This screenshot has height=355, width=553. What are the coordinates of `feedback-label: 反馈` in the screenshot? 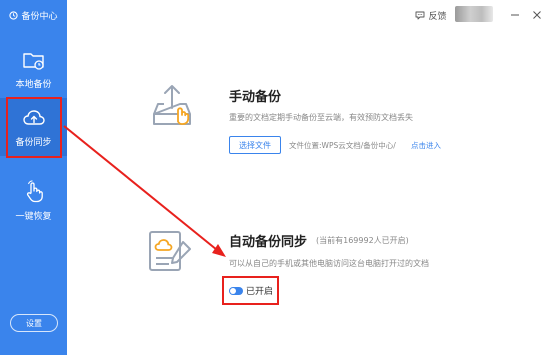 It's located at (437, 16).